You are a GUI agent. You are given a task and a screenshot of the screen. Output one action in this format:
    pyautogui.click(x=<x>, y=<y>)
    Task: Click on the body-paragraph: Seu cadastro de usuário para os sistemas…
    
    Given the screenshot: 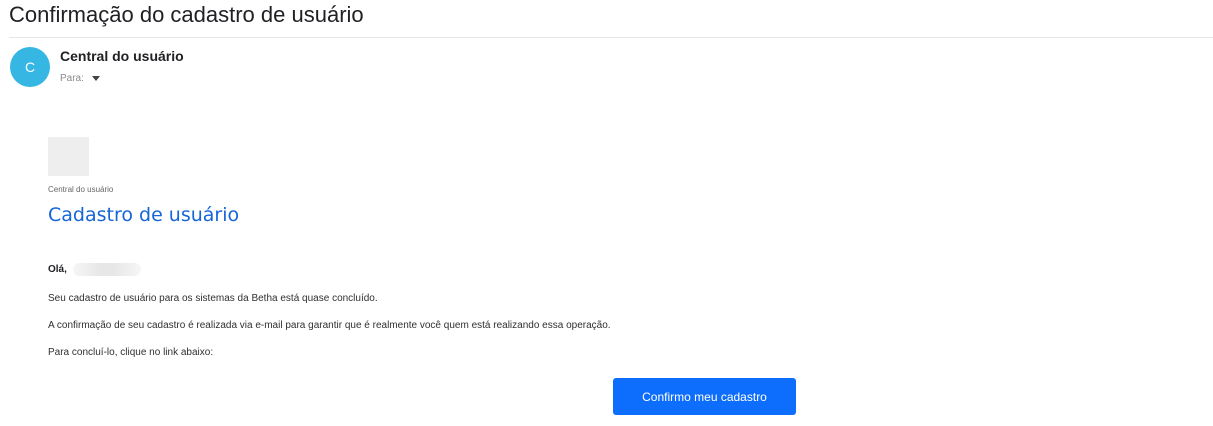 What is the action you would take?
    pyautogui.click(x=213, y=298)
    